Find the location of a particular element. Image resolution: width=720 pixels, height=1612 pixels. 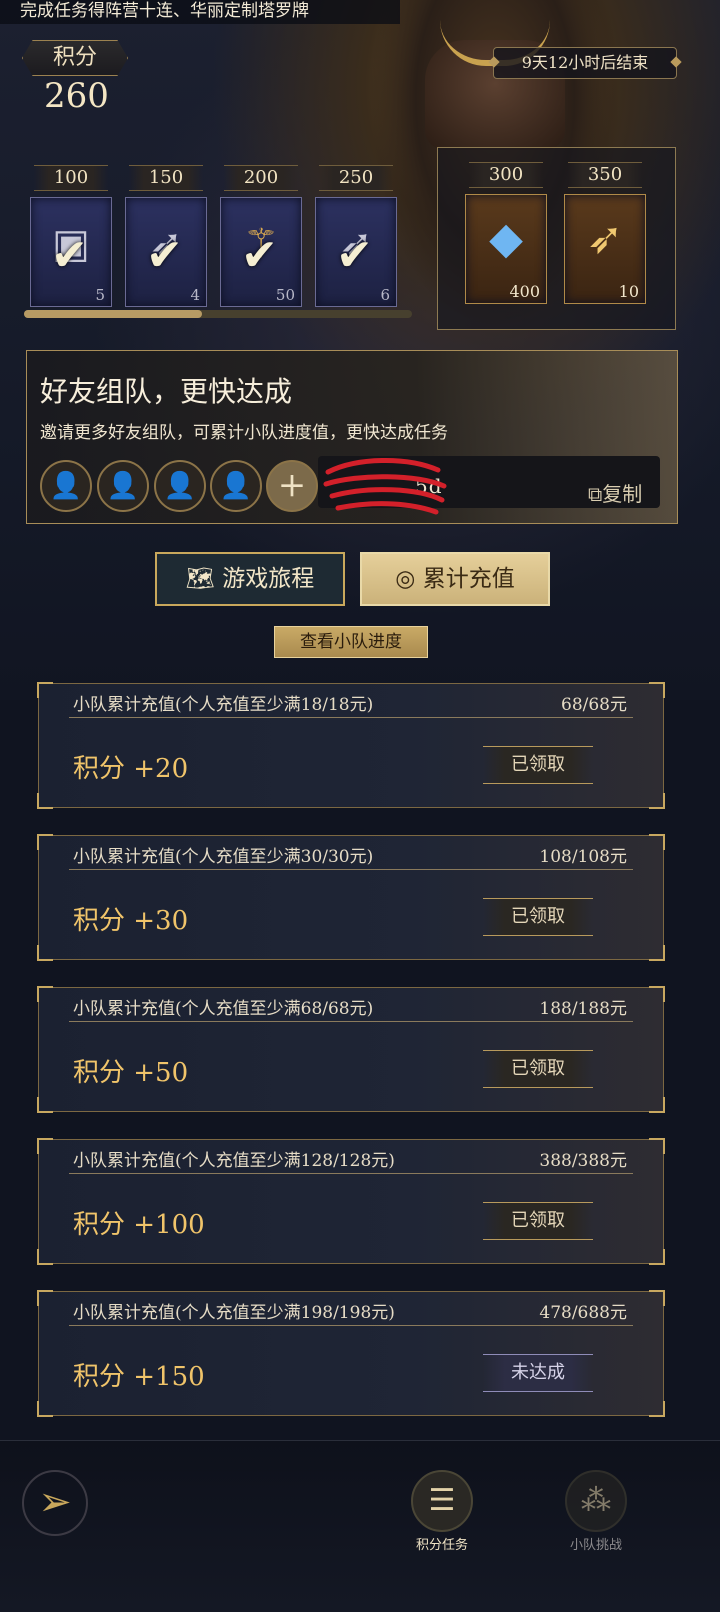

tab-game-journey: 🗺 游戏旅程 is located at coordinates (250, 579).